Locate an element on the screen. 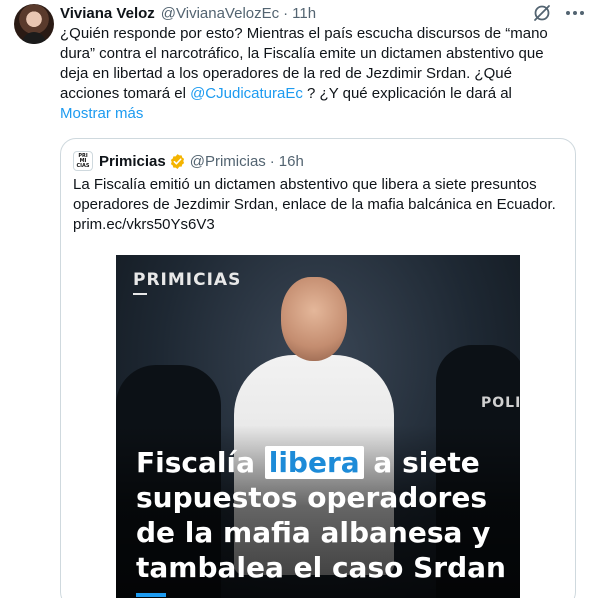 The width and height of the screenshot is (601, 598). headline-line: Fiscalía libera a siete is located at coordinates (326, 462).